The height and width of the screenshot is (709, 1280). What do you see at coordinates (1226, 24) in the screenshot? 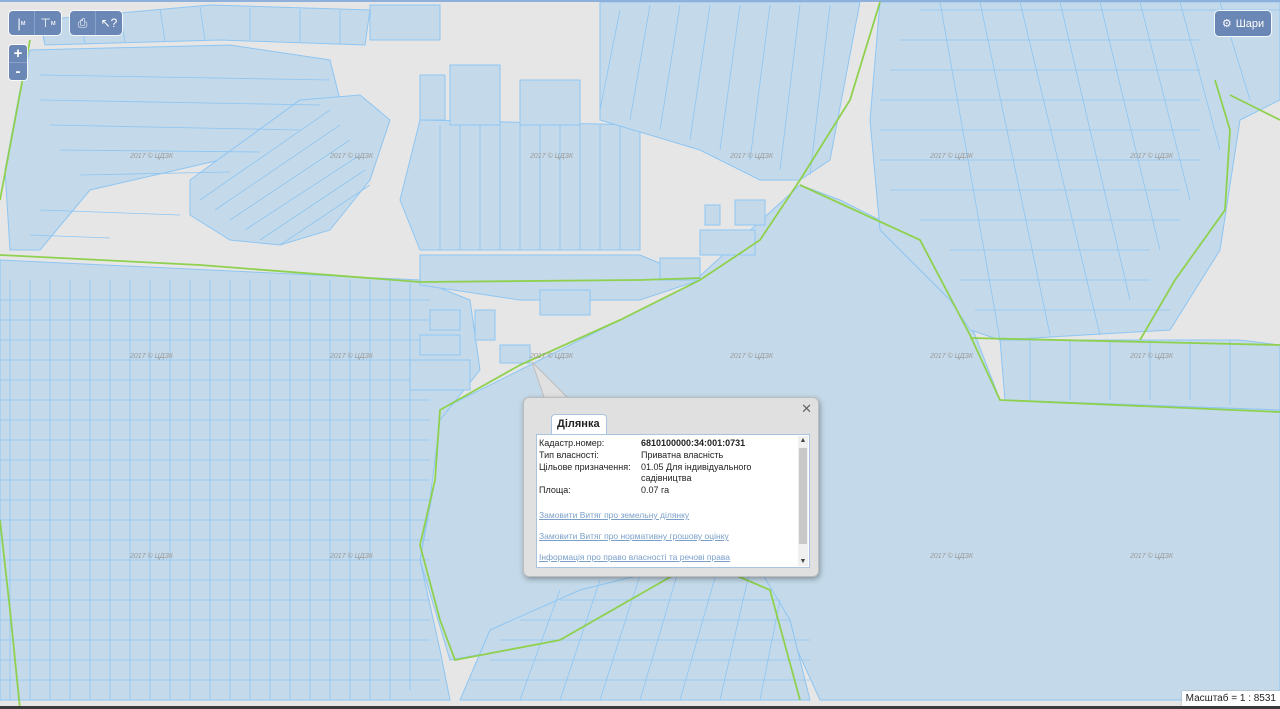
I see `gear-icon: ⚙` at bounding box center [1226, 24].